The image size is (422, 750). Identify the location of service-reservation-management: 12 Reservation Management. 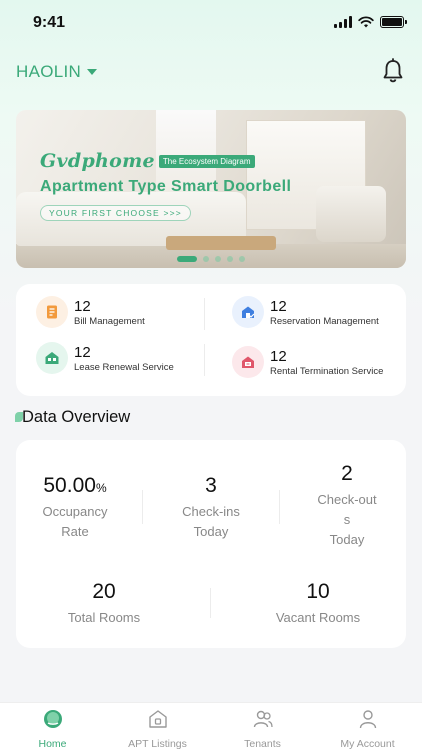
(305, 312).